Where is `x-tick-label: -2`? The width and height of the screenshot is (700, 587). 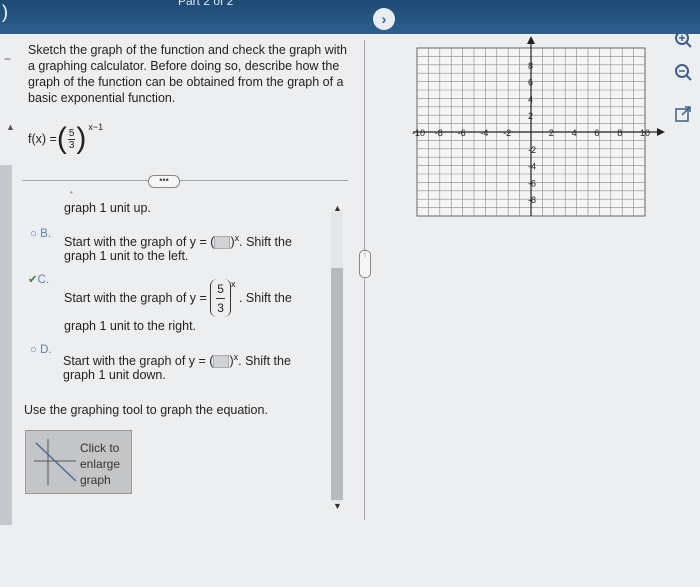 x-tick-label: -2 is located at coordinates (507, 133).